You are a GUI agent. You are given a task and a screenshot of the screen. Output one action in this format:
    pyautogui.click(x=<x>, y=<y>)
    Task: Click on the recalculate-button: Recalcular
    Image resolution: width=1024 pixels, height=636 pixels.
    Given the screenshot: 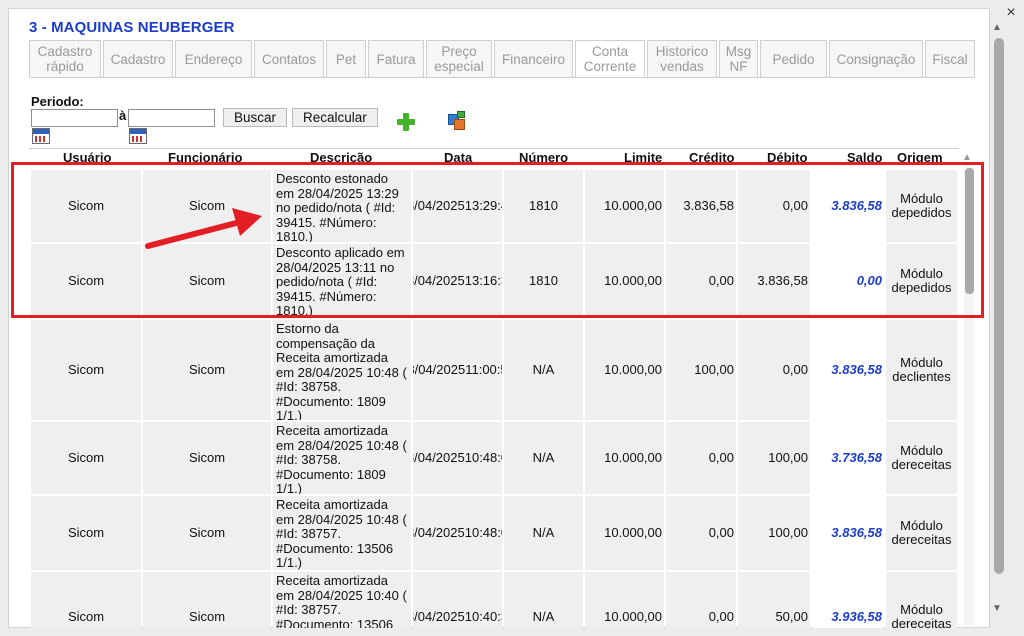 What is the action you would take?
    pyautogui.click(x=335, y=117)
    